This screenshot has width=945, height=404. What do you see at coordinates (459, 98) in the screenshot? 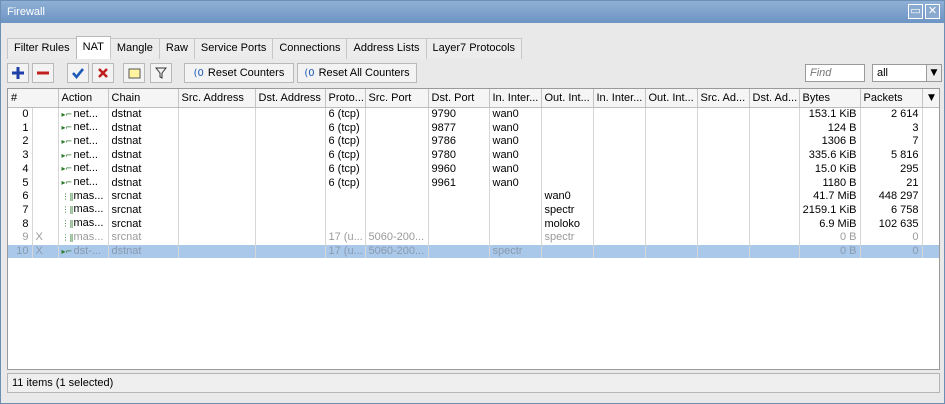
I see `col-dst-port: Dst. Port` at bounding box center [459, 98].